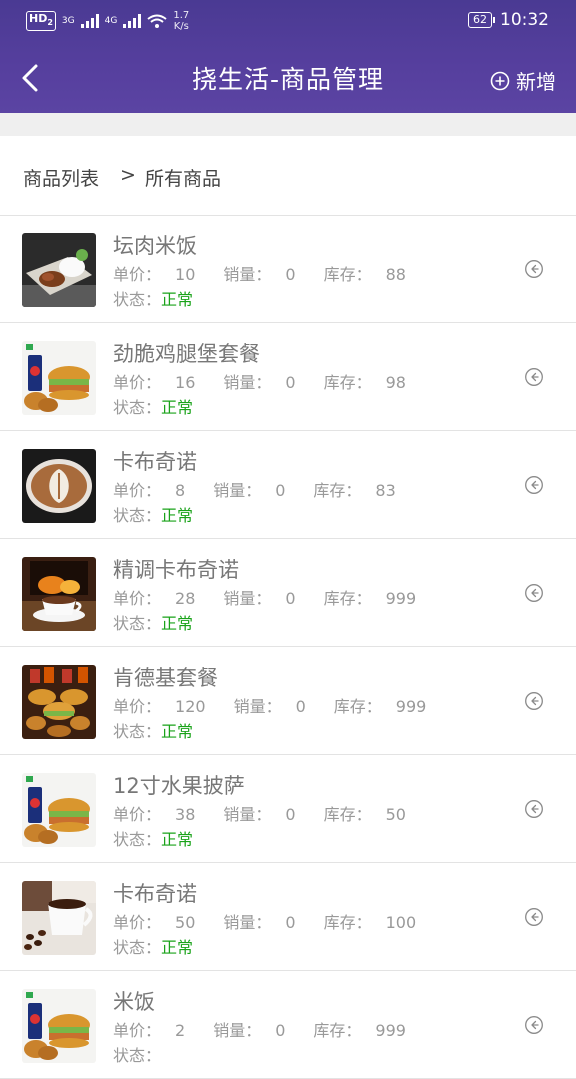 The image size is (576, 1079). I want to click on breadcrumb-parent: 商品列表, so click(61, 177).